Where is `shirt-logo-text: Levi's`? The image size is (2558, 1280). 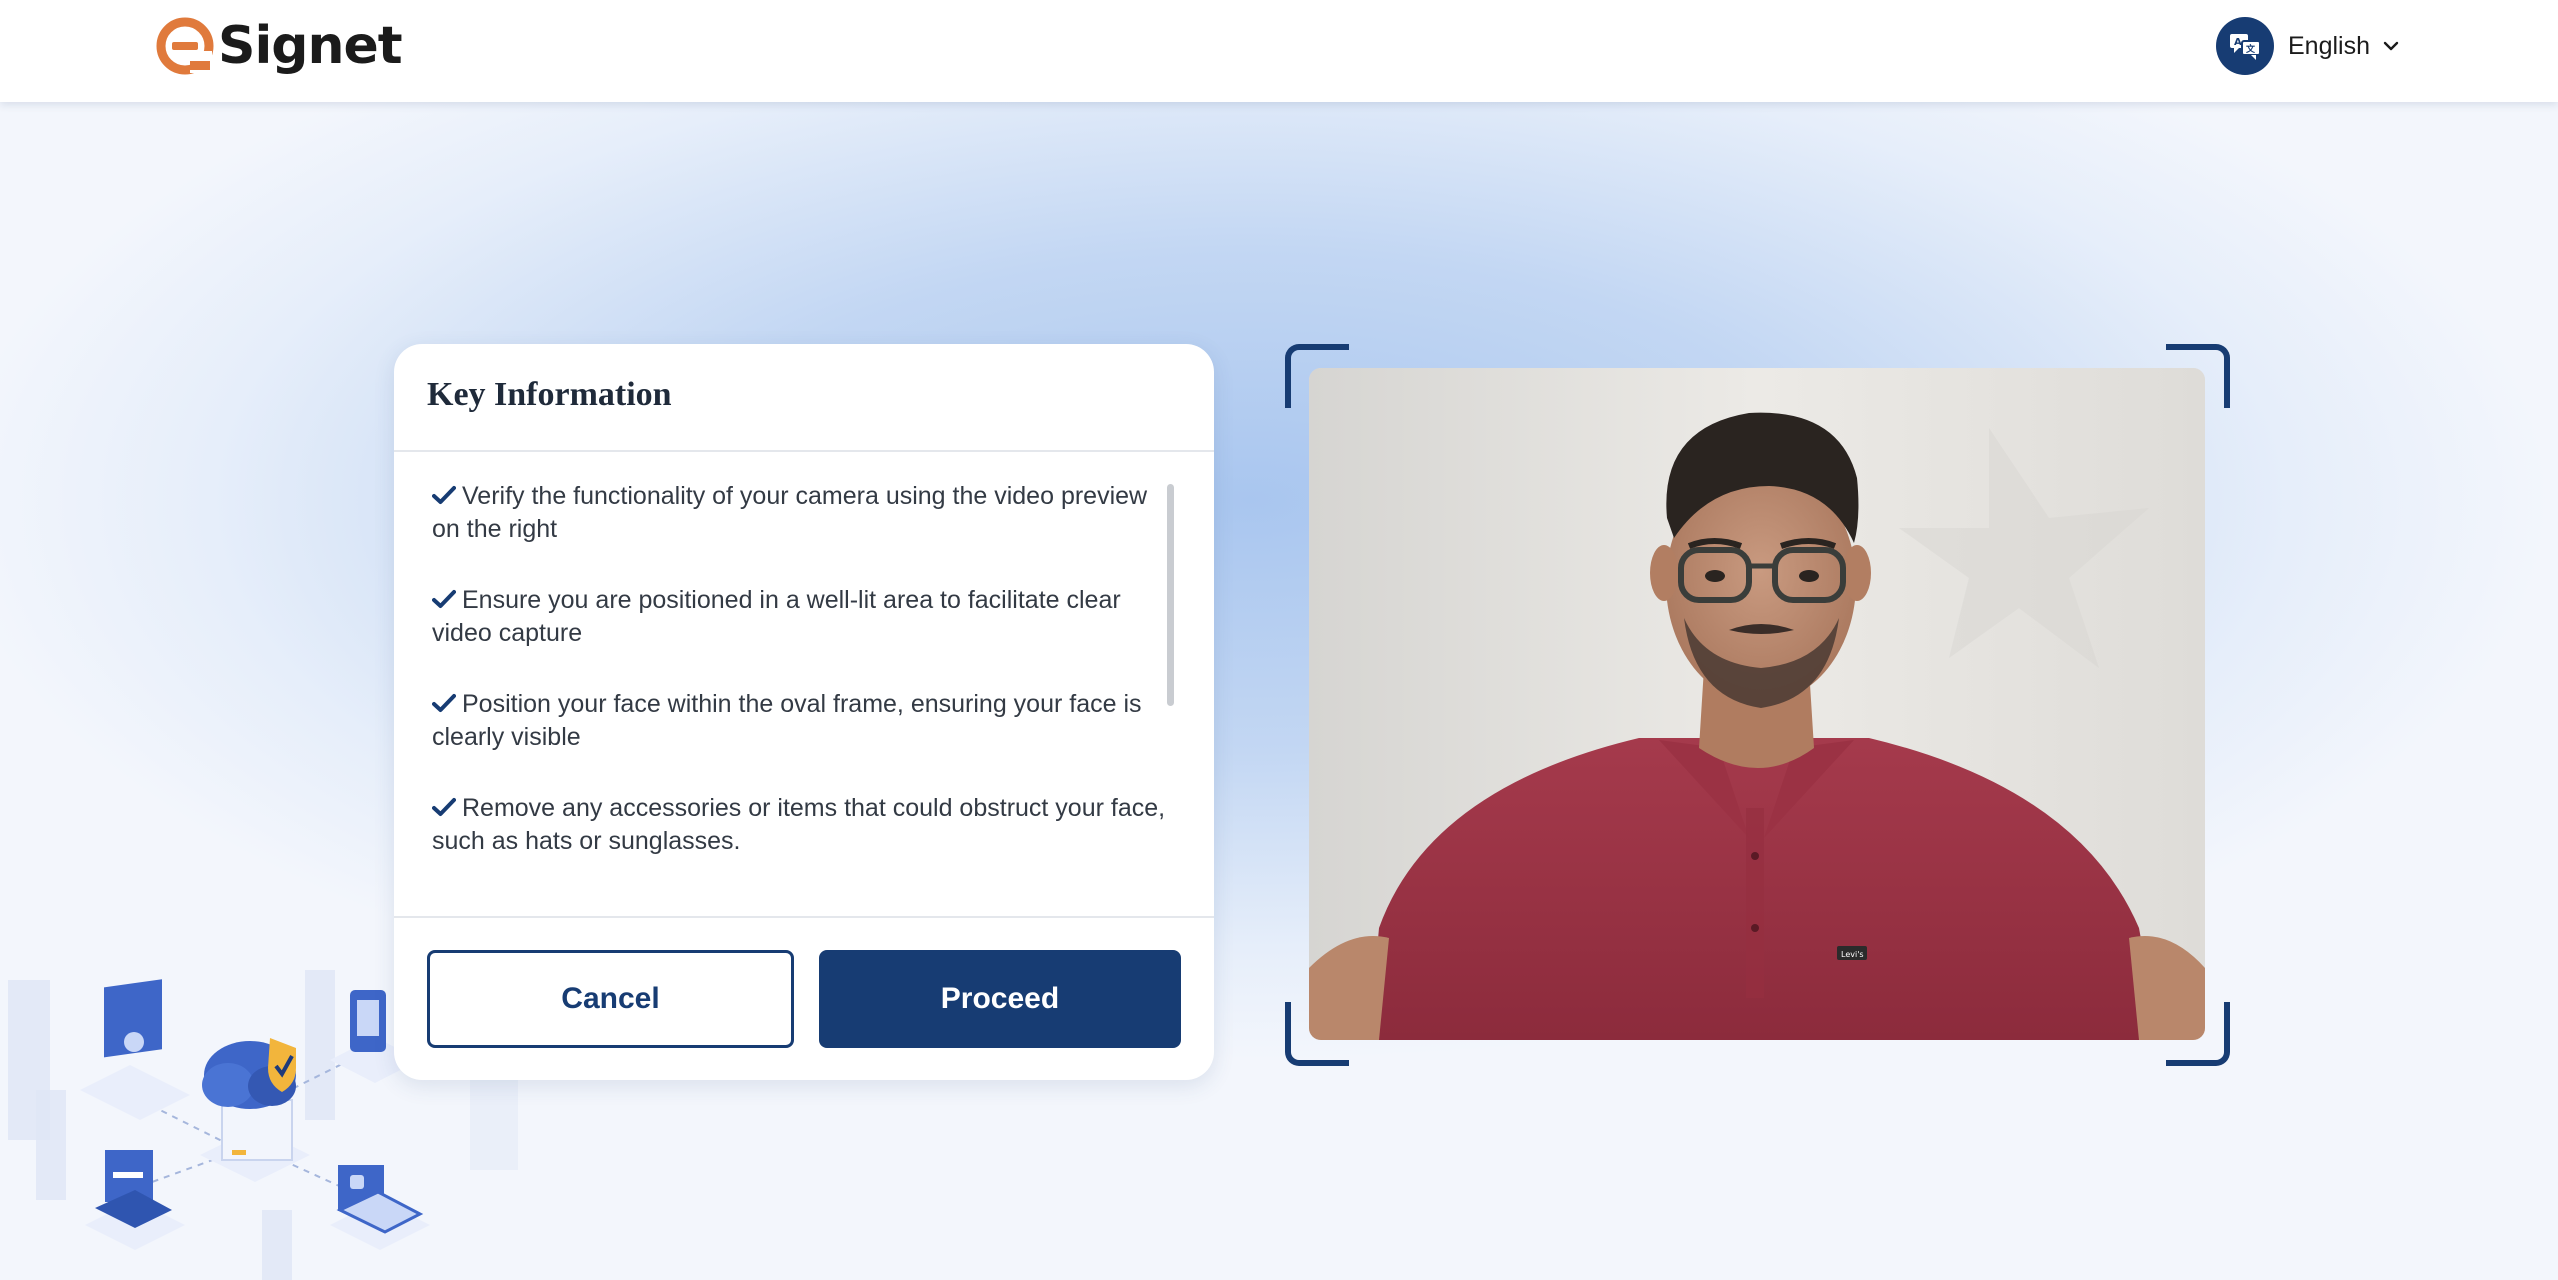 shirt-logo-text: Levi's is located at coordinates (1852, 954).